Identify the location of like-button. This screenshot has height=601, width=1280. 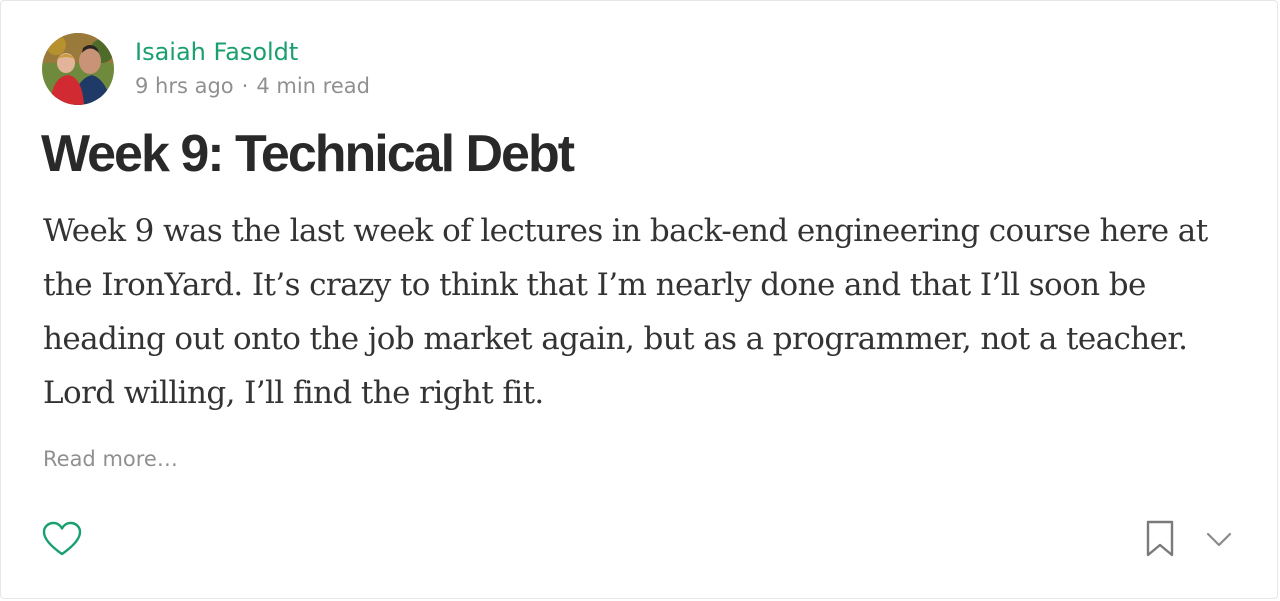
(62, 540).